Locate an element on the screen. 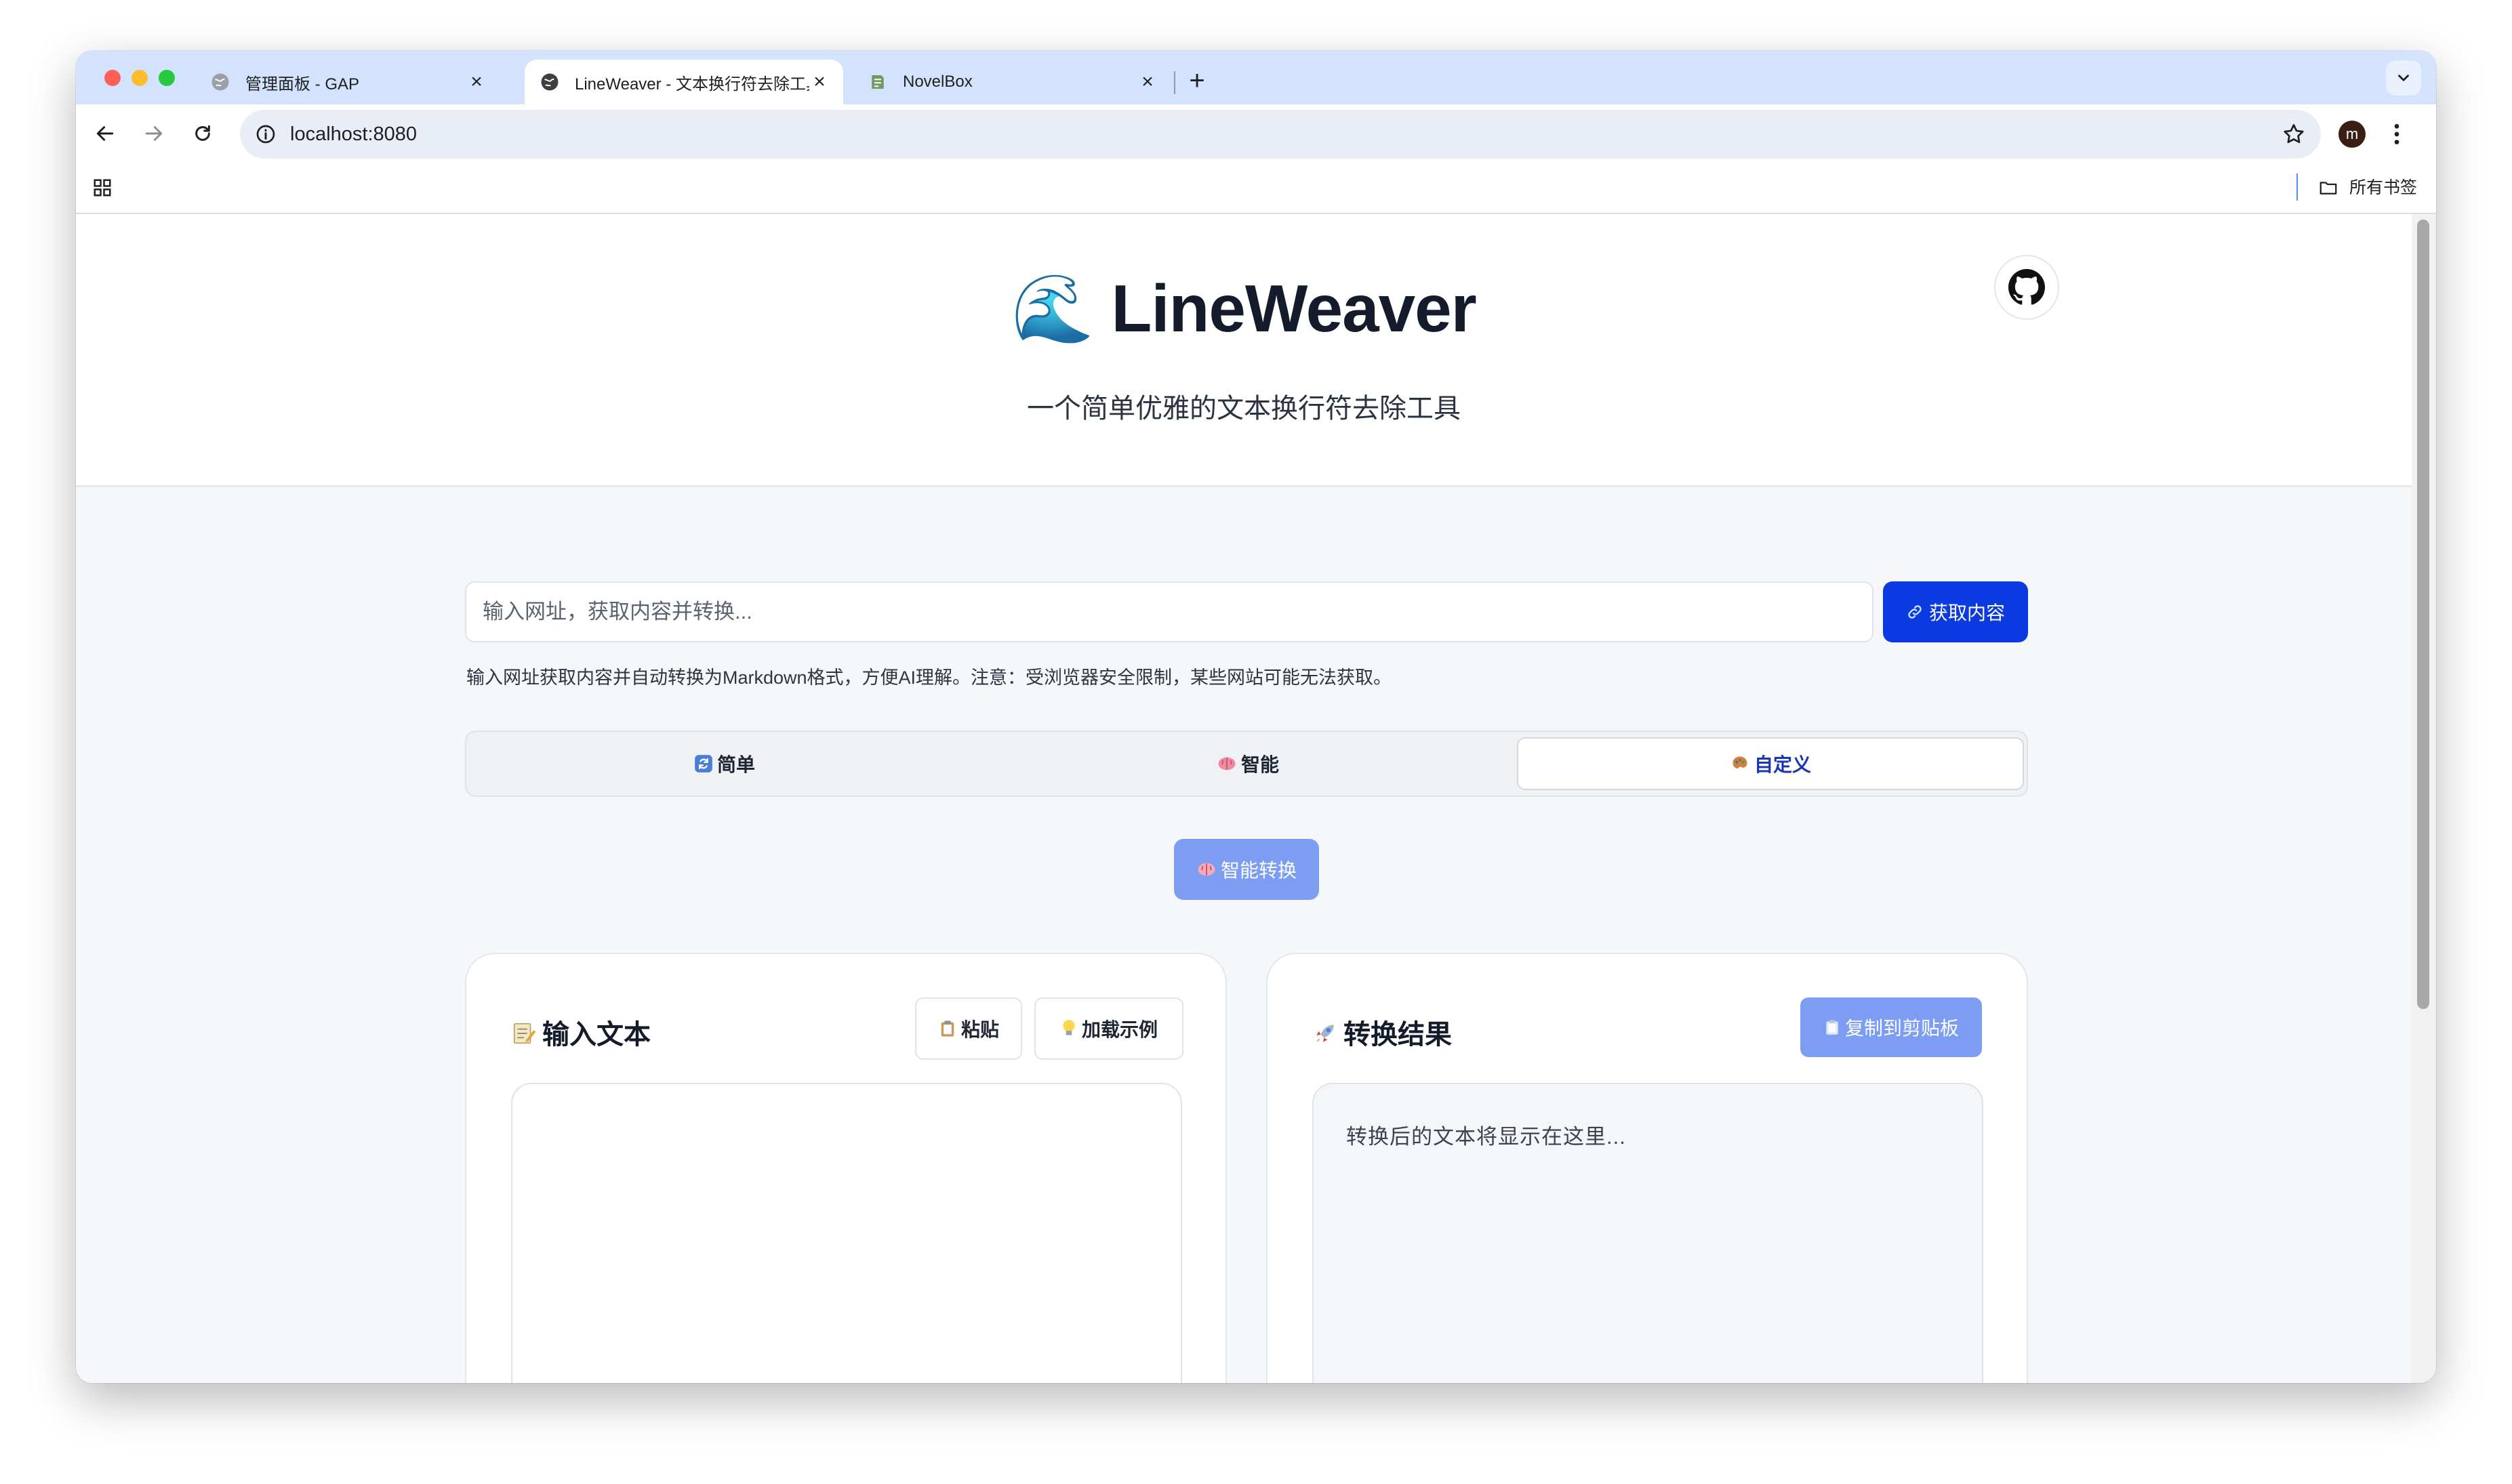  input-panel: 输入文本 粘贴 加载示例 is located at coordinates (846, 1168).